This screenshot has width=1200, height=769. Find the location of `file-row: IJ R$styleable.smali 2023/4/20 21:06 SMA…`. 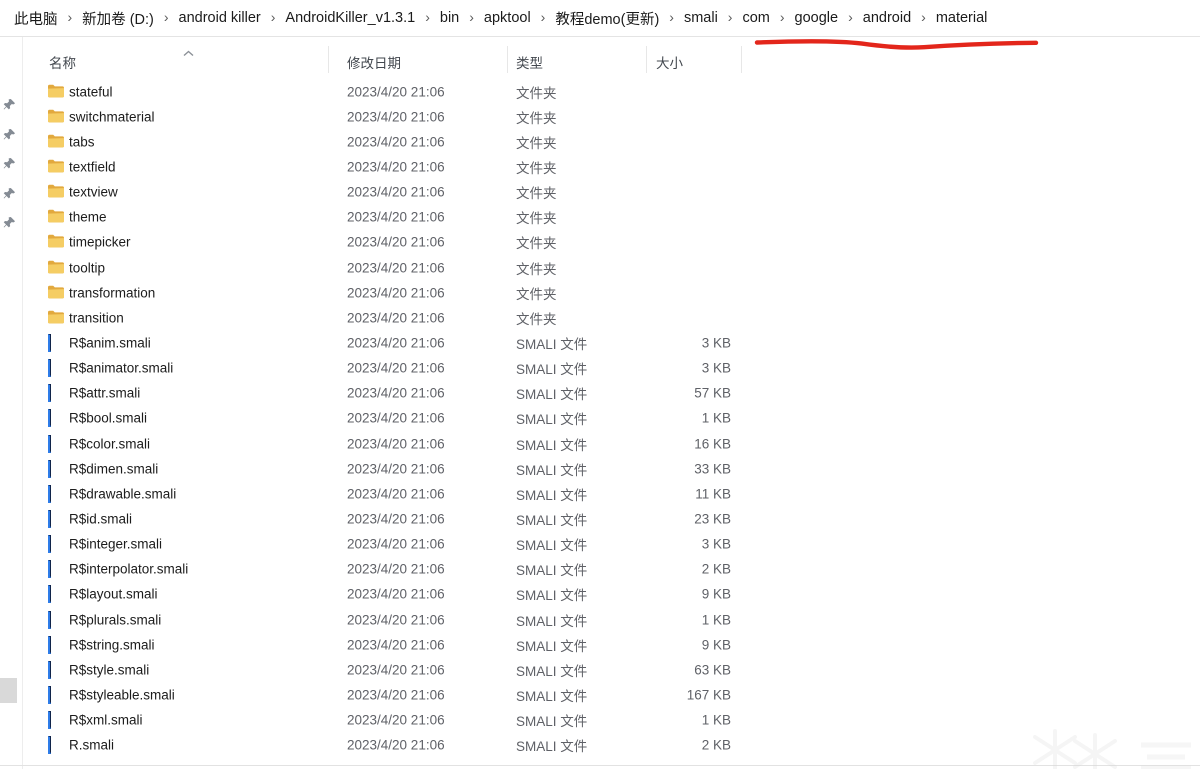

file-row: IJ R$styleable.smali 2023/4/20 21:06 SMA… is located at coordinates (403, 694).